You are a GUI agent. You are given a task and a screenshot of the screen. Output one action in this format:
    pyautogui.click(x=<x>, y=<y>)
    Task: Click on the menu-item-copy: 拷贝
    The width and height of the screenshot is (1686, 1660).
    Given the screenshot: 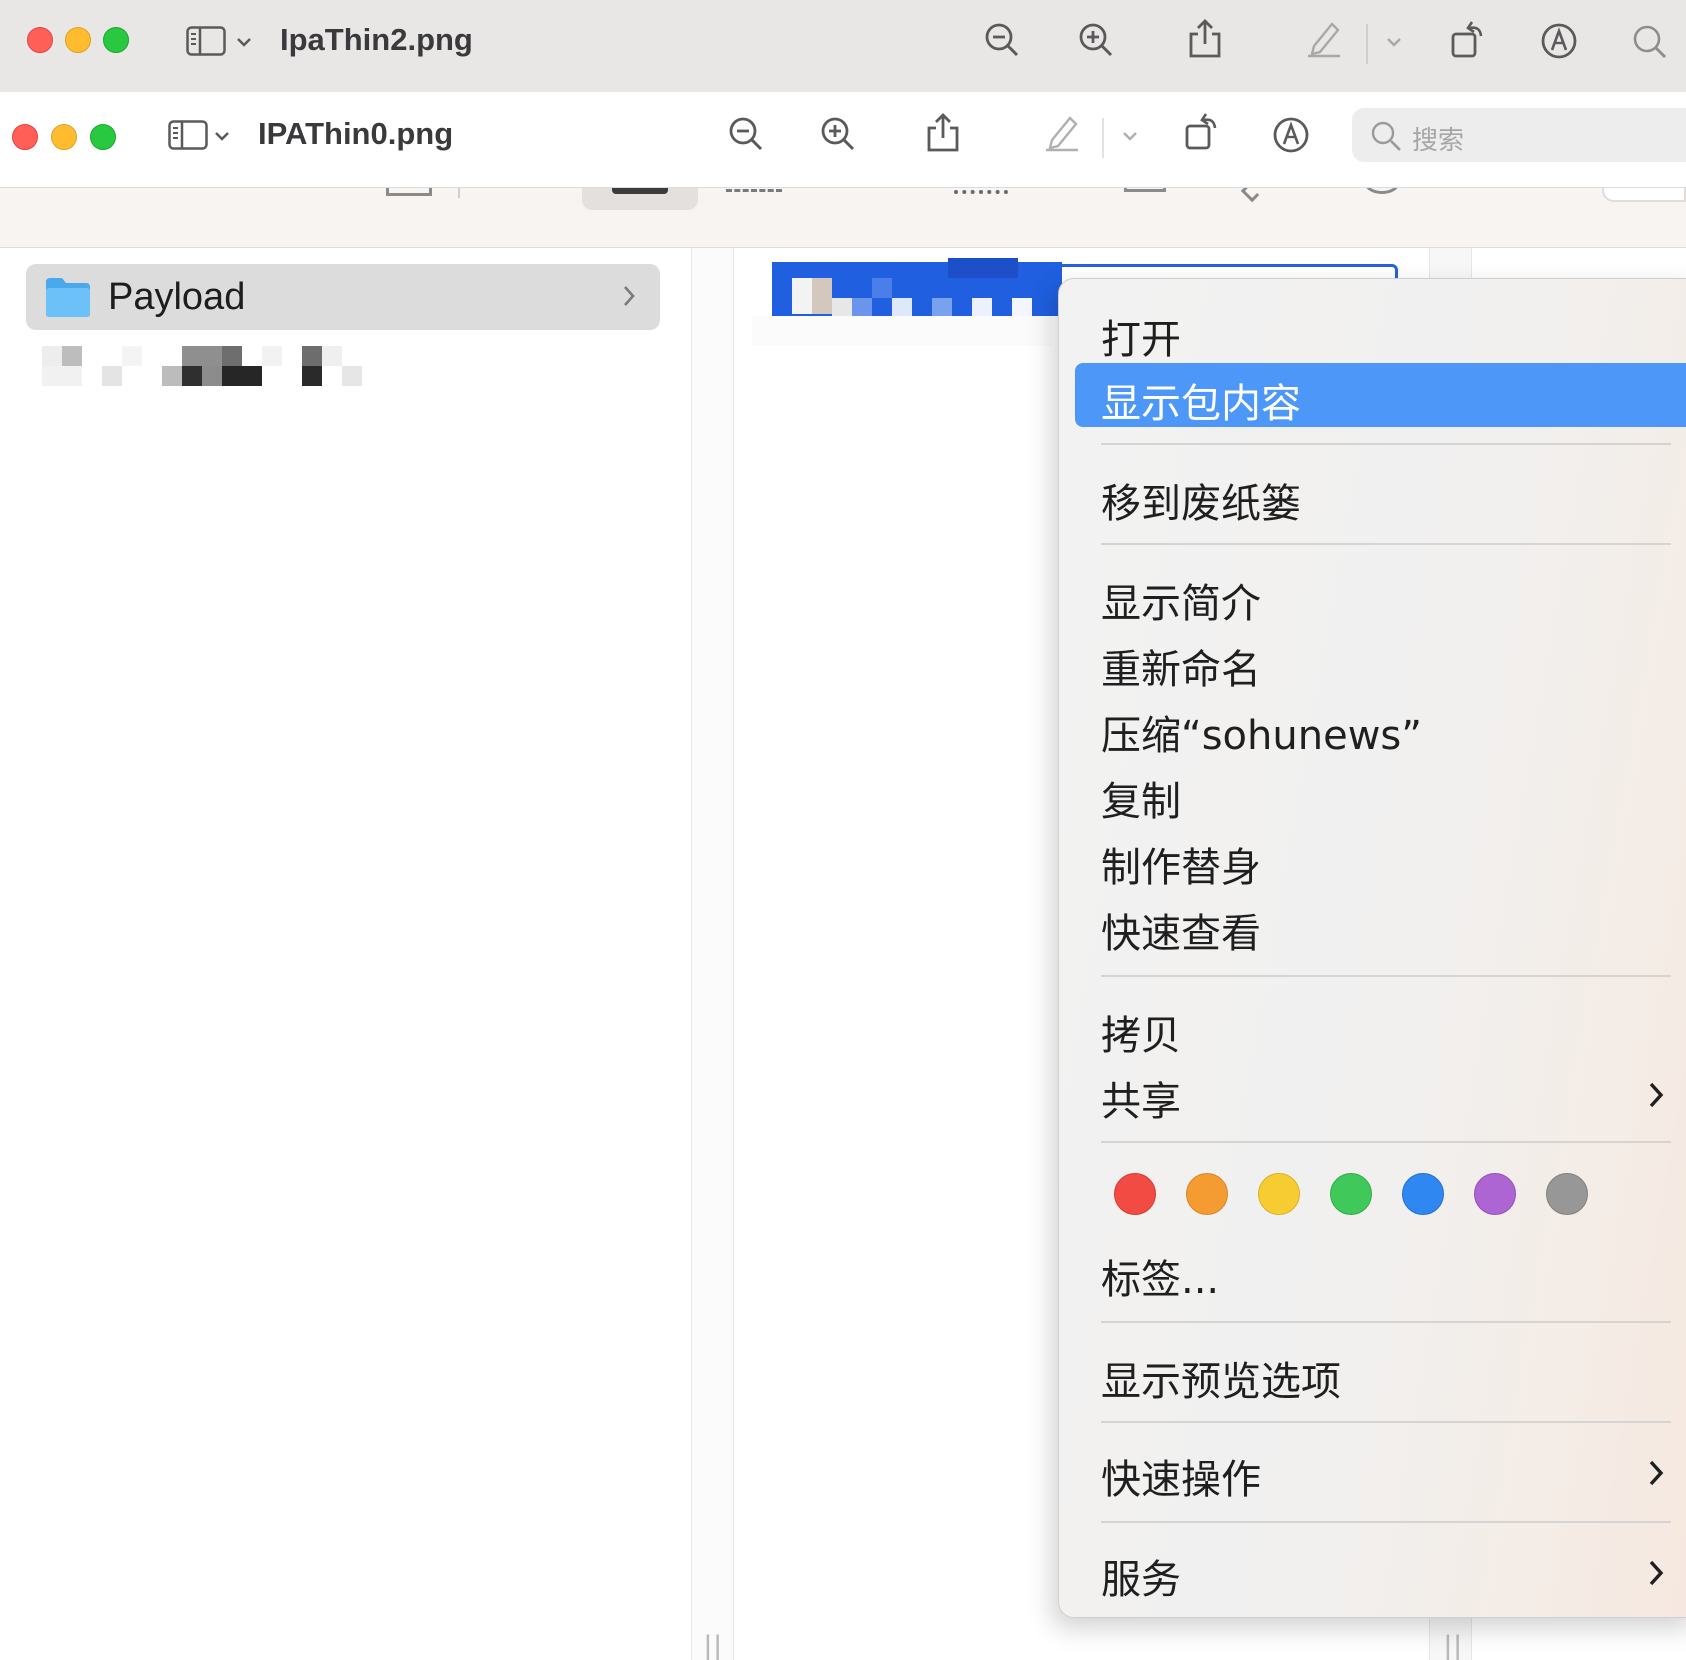 What is the action you would take?
    pyautogui.click(x=1372, y=1027)
    